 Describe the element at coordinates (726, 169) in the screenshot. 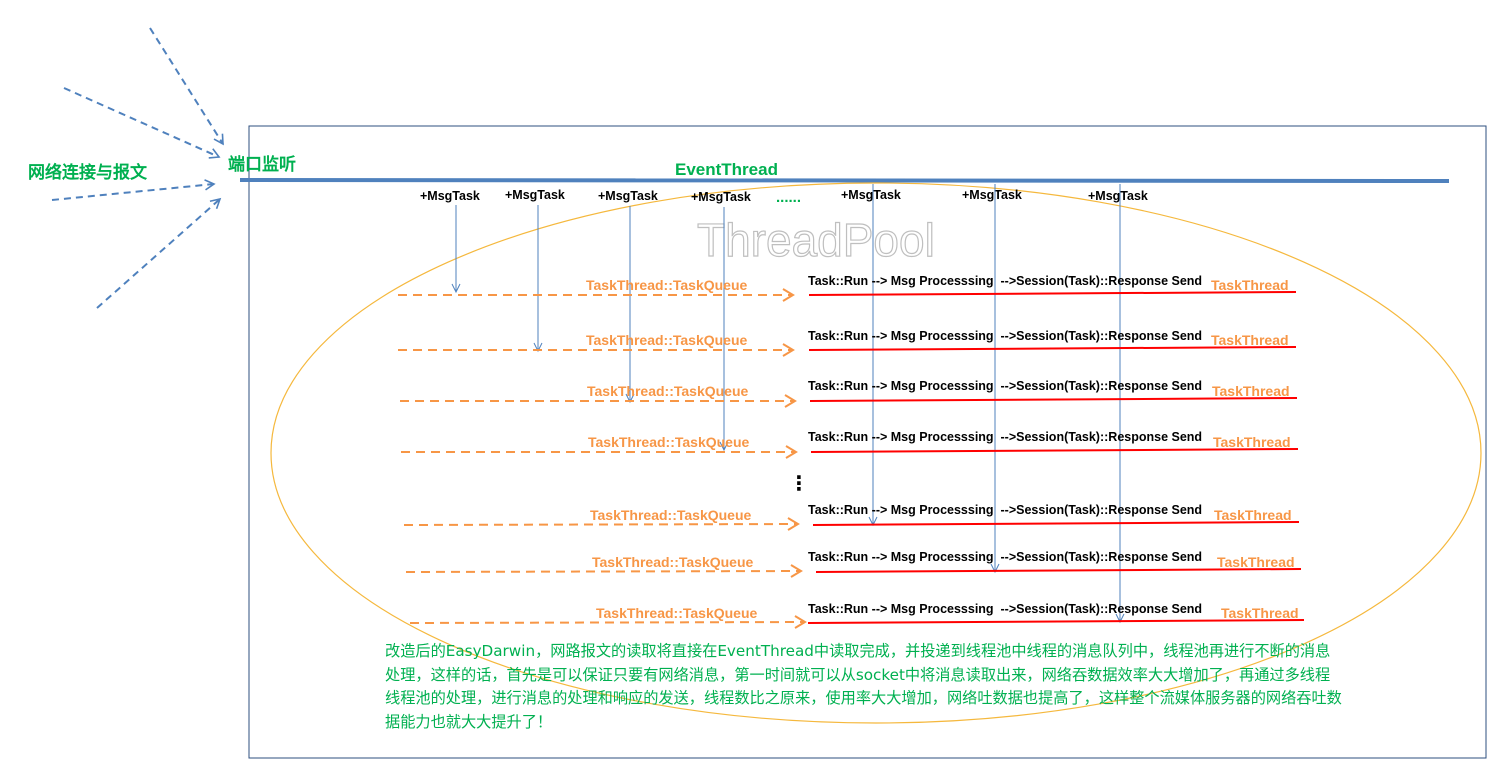

I see `event-thread-label: EventThread` at that location.